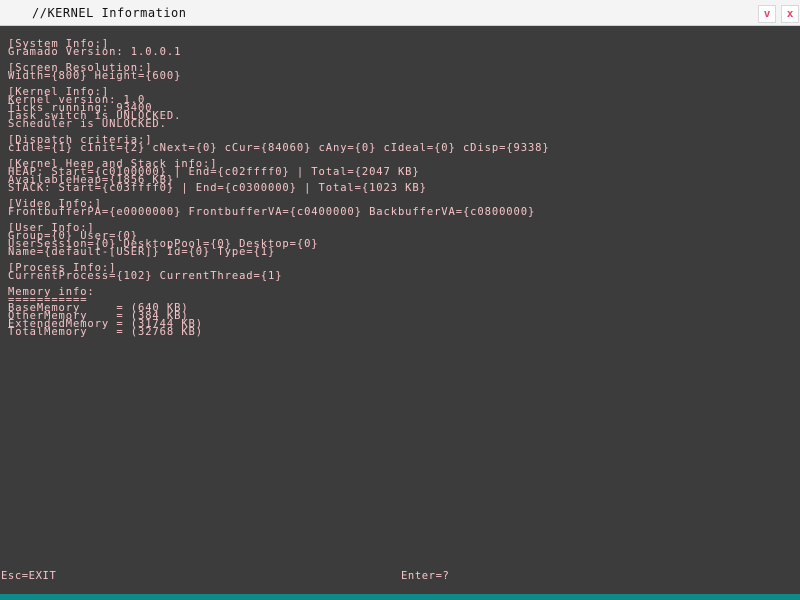 Image resolution: width=800 pixels, height=600 pixels. I want to click on text-line: Width={800} Height={600}, so click(95, 76).